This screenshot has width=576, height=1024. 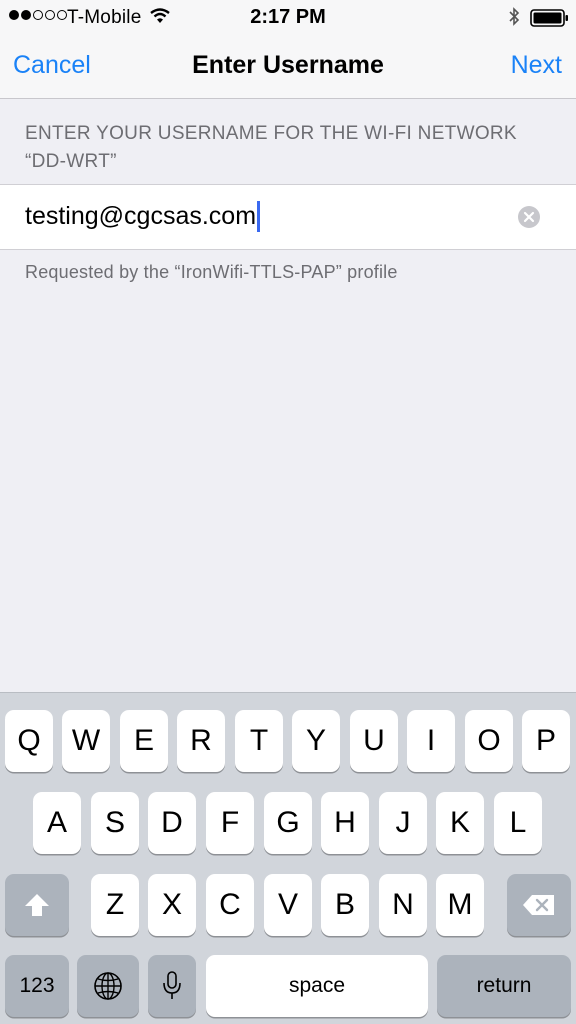 I want to click on key-o: O, so click(x=489, y=741).